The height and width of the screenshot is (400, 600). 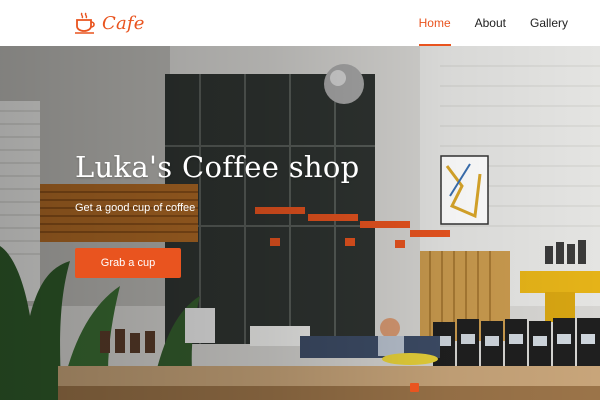 I want to click on hero-subtitle: Get a good cup of coffee, so click(x=135, y=208).